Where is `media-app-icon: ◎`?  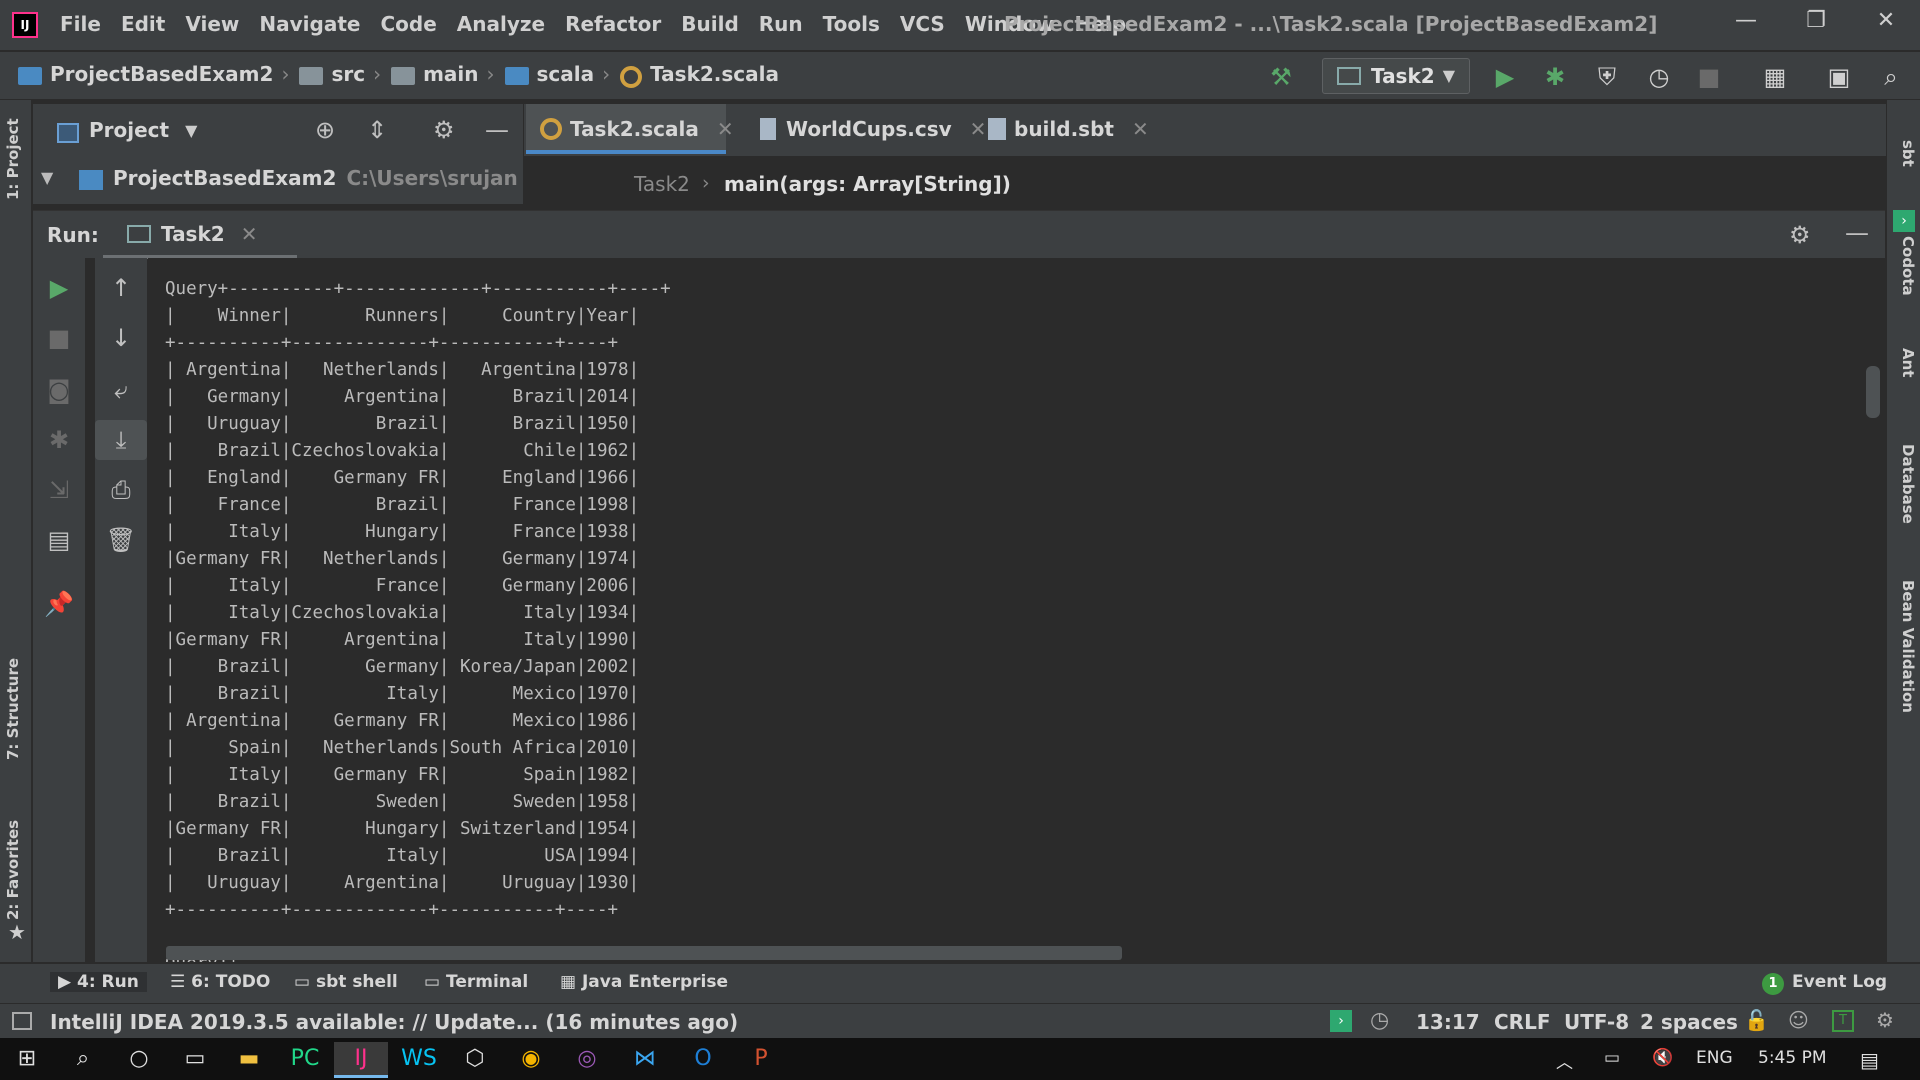
media-app-icon: ◎ is located at coordinates (587, 1060).